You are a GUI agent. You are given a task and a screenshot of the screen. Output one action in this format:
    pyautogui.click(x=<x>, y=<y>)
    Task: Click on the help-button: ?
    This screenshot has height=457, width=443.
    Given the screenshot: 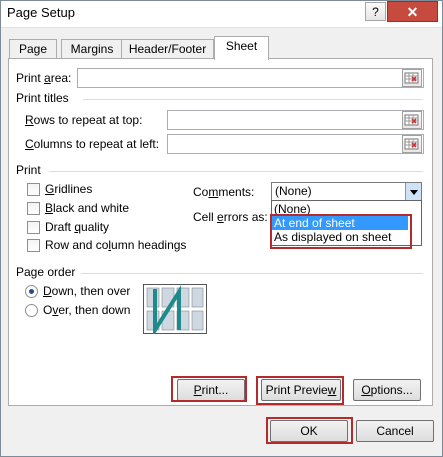 What is the action you would take?
    pyautogui.click(x=375, y=11)
    